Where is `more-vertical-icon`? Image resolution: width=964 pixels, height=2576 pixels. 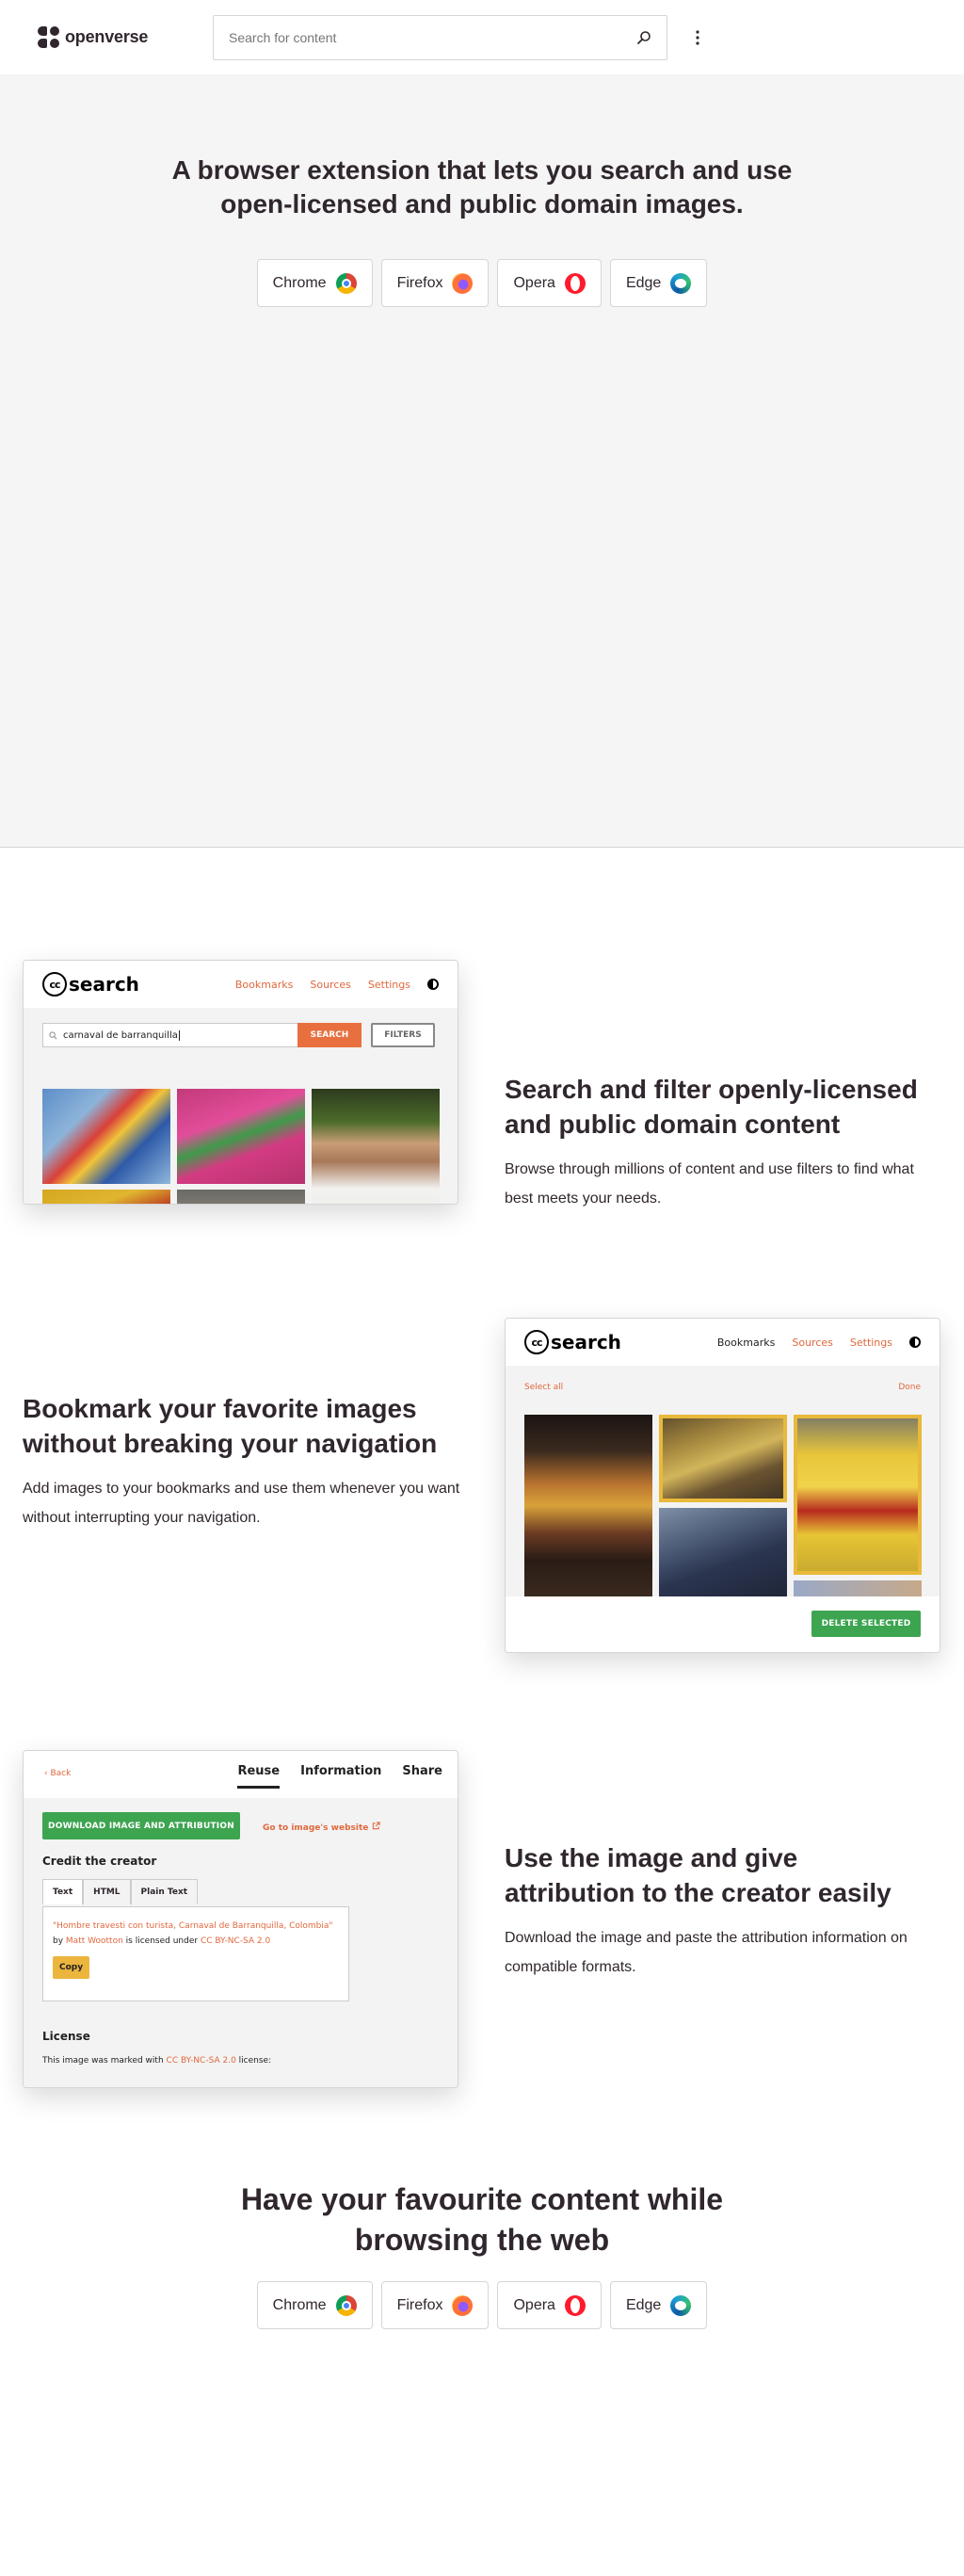
more-vertical-icon is located at coordinates (697, 37).